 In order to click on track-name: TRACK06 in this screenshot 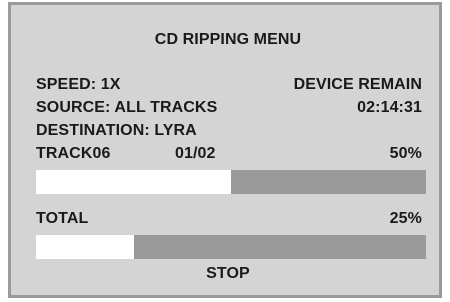, I will do `click(73, 153)`.